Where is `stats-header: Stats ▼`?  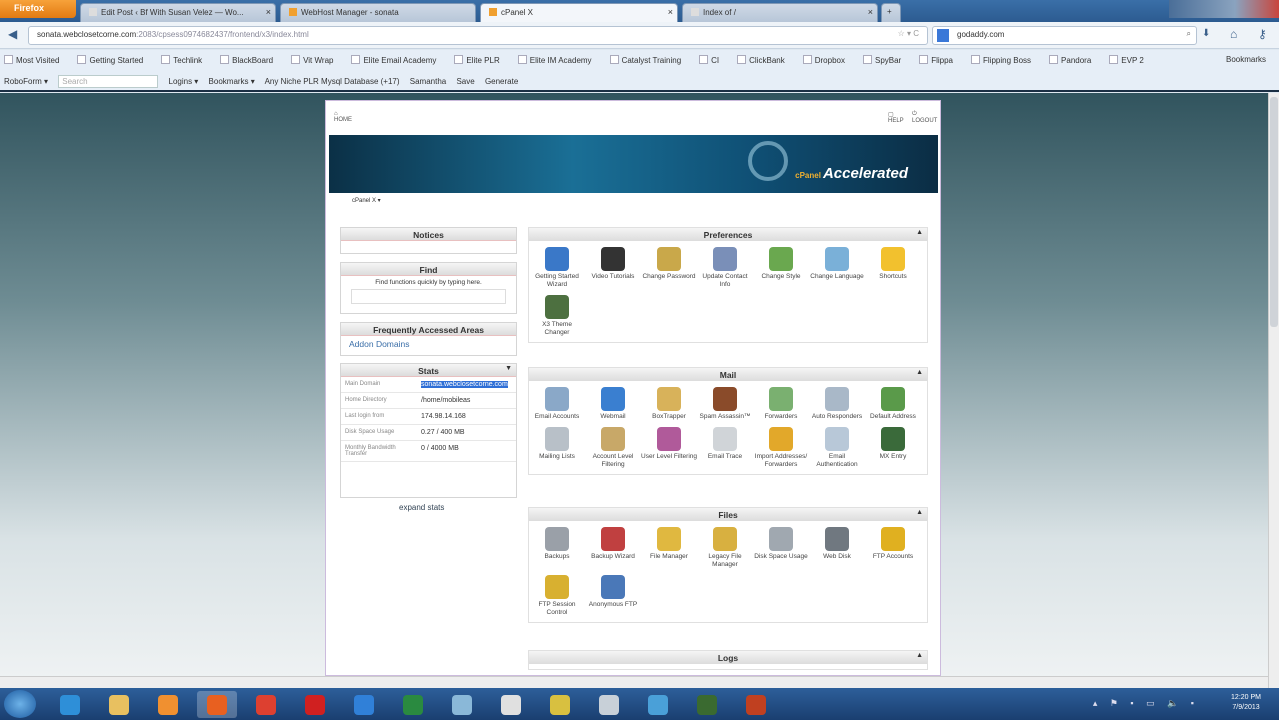 stats-header: Stats ▼ is located at coordinates (428, 370).